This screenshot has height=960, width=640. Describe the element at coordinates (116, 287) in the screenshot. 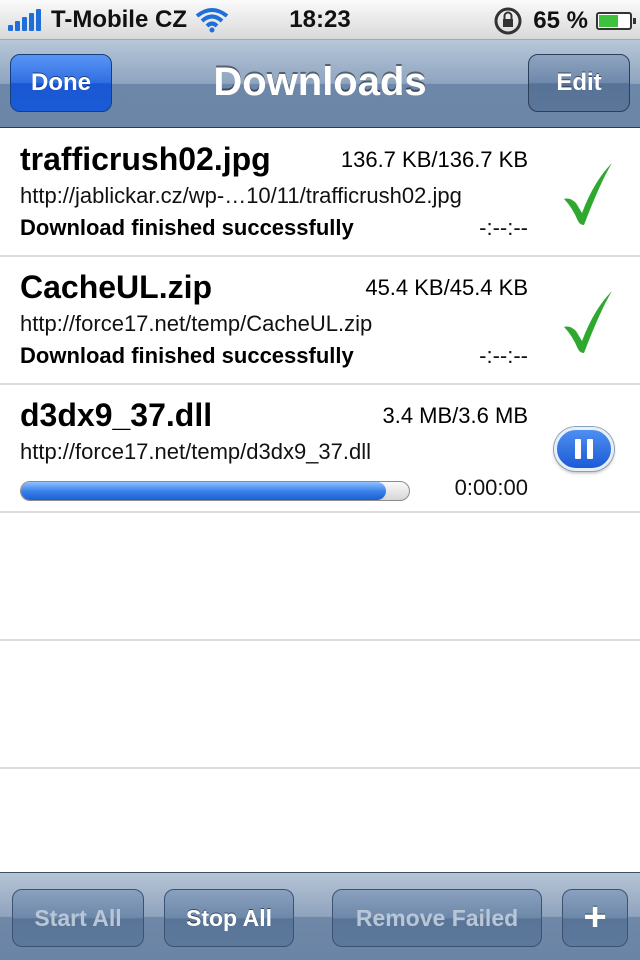

I see `download-filename: CacheUL.zip` at that location.